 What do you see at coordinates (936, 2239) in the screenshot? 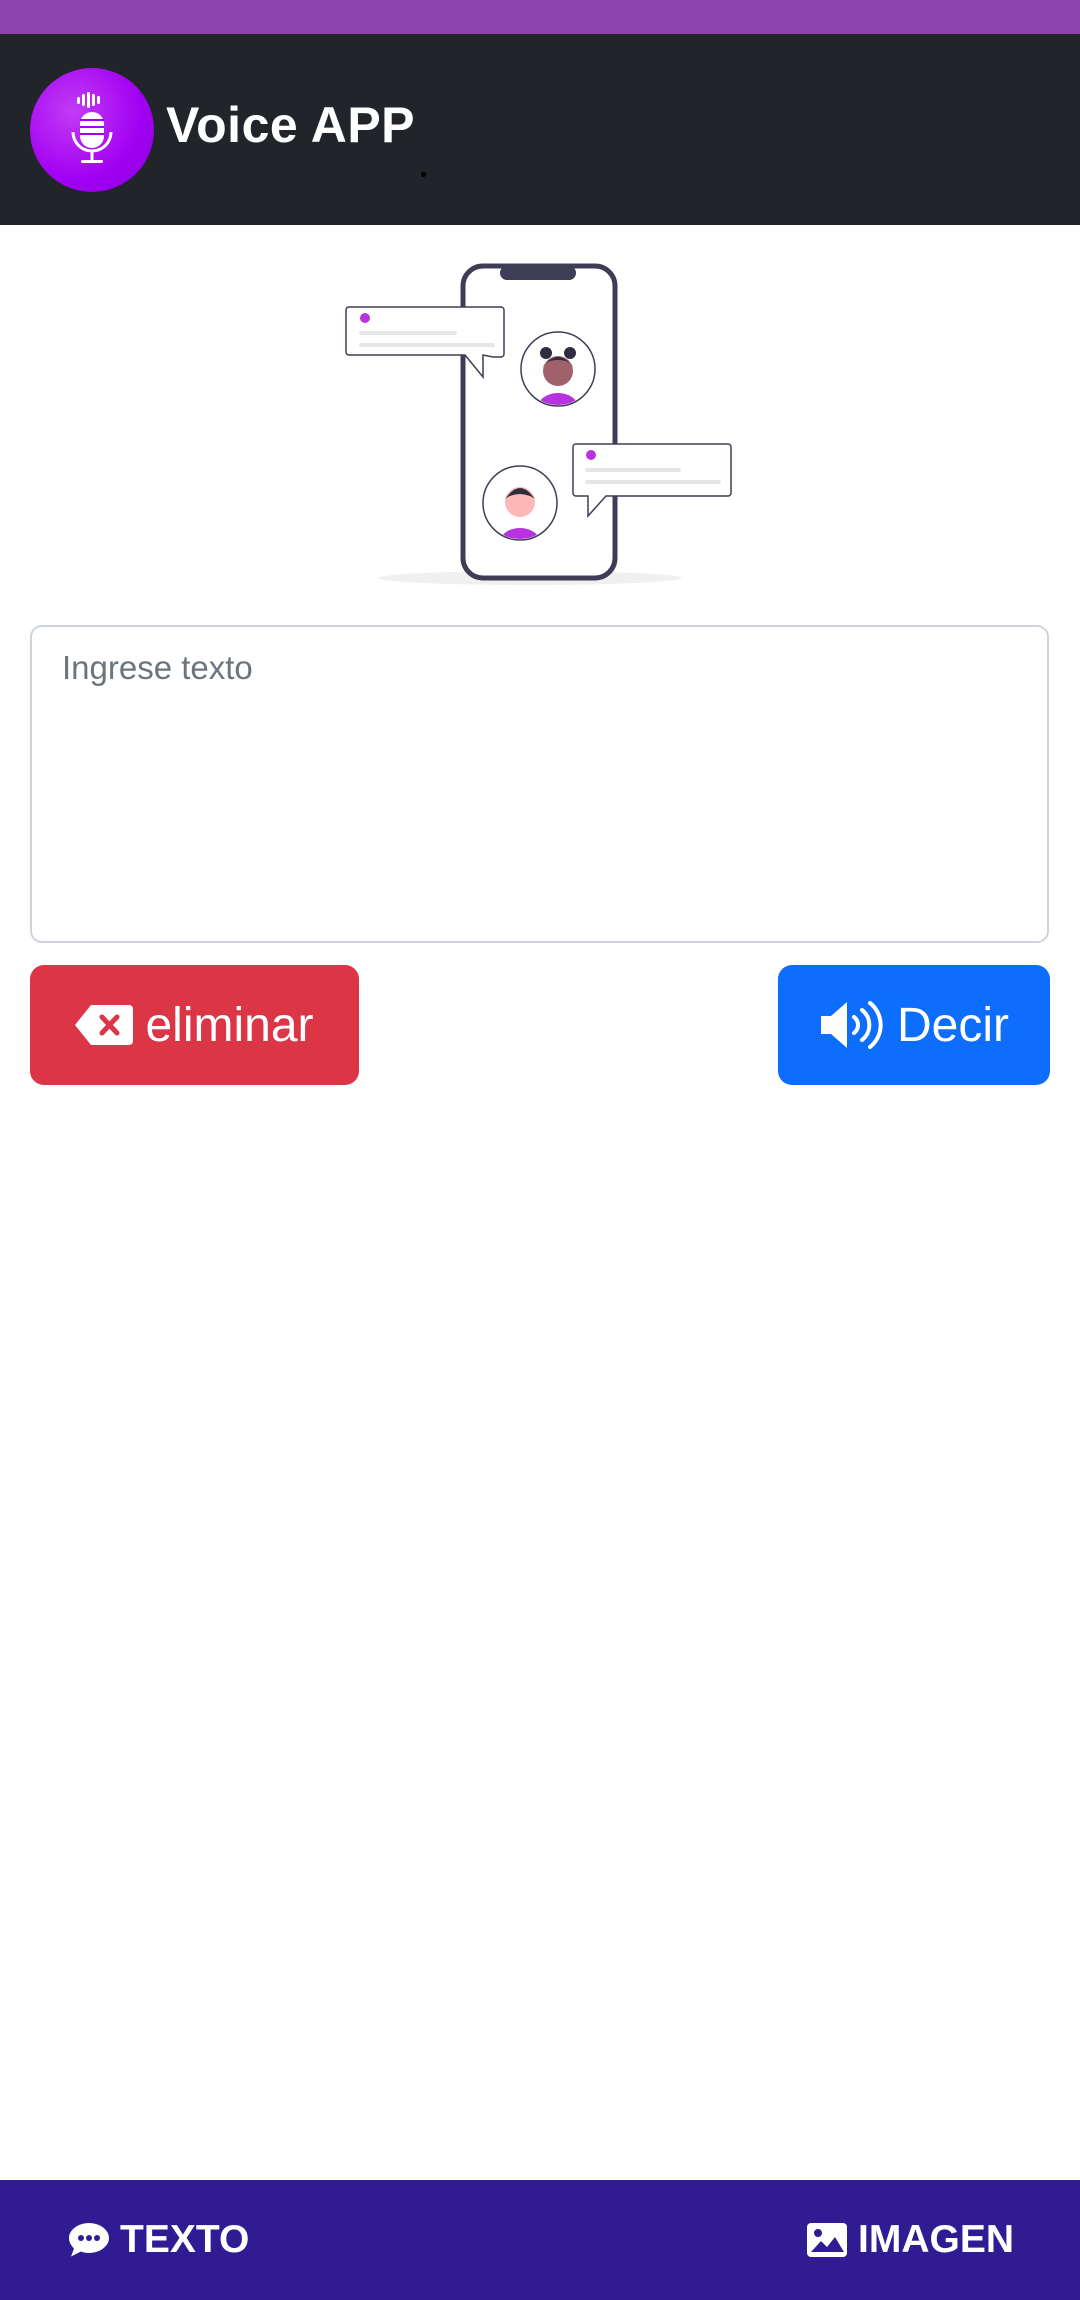
I see `nav-item-imagen-label: IMAGEN` at bounding box center [936, 2239].